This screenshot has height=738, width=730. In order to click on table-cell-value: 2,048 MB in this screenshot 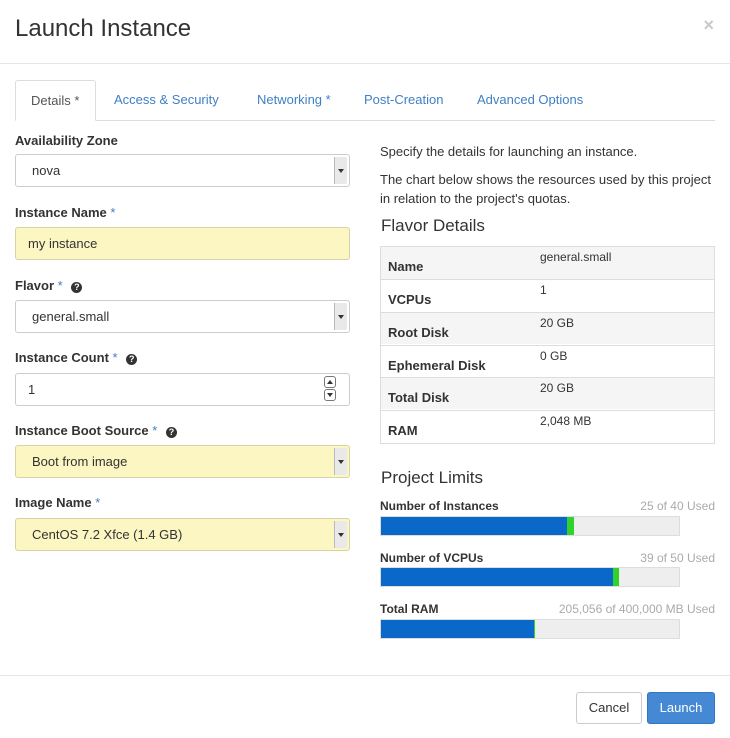, I will do `click(566, 421)`.